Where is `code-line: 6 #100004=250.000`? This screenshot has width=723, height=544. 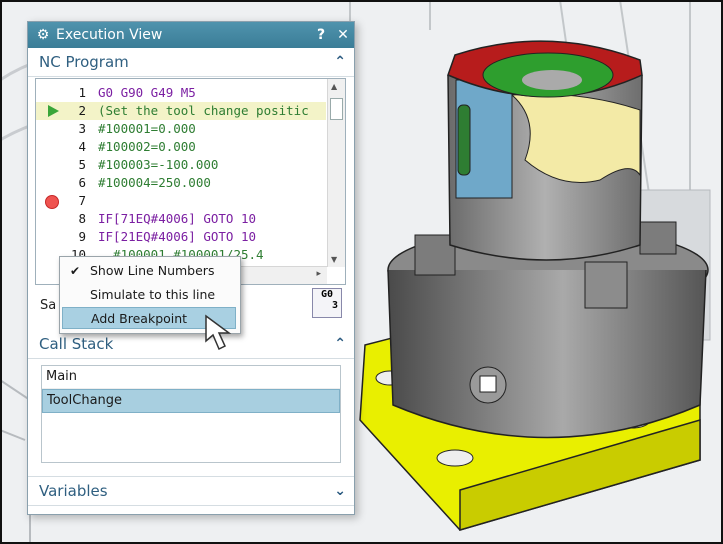
code-line: 6 #100004=250.000 is located at coordinates (181, 183).